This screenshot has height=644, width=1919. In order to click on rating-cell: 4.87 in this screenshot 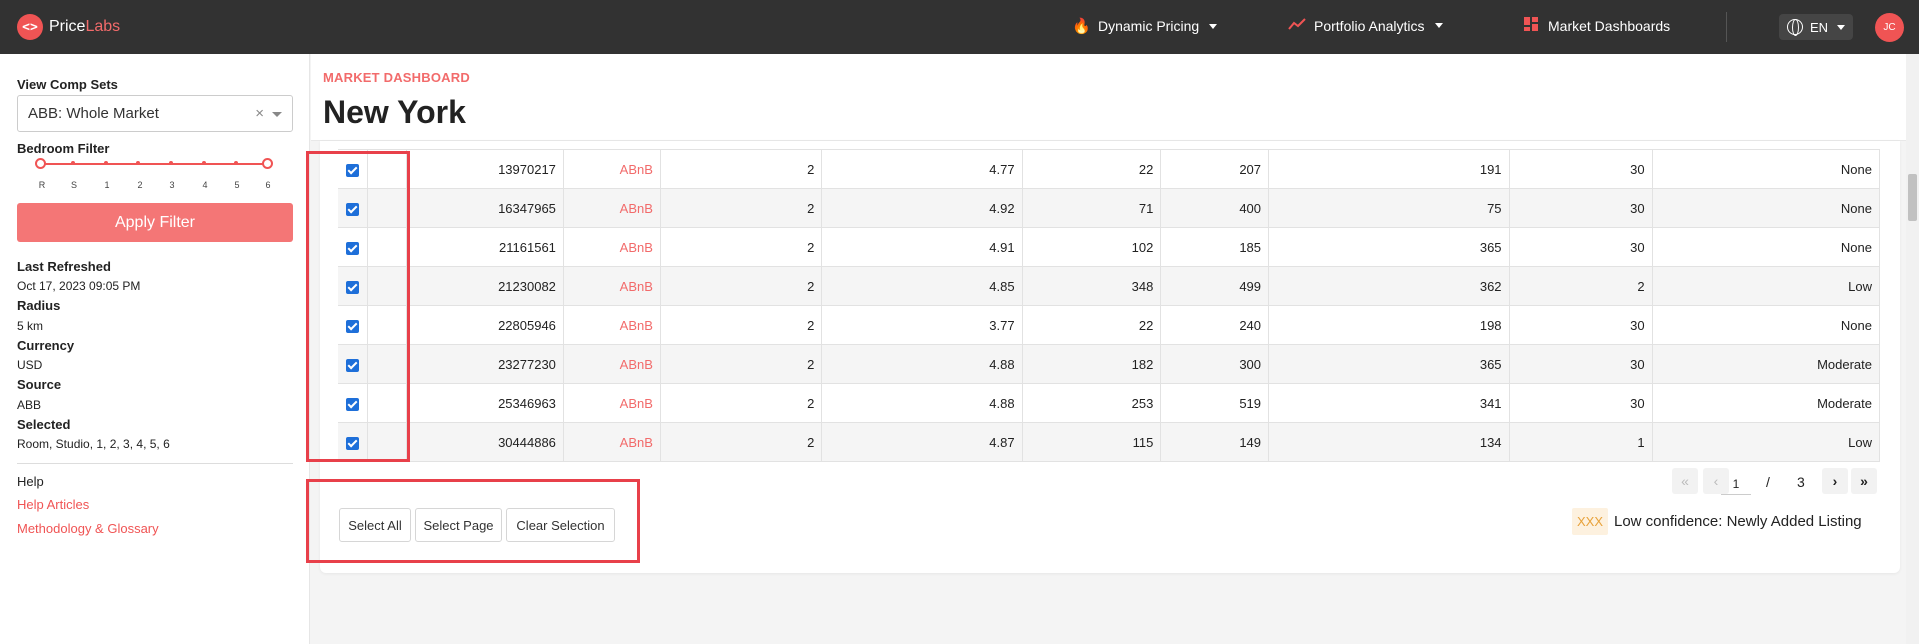, I will do `click(922, 442)`.